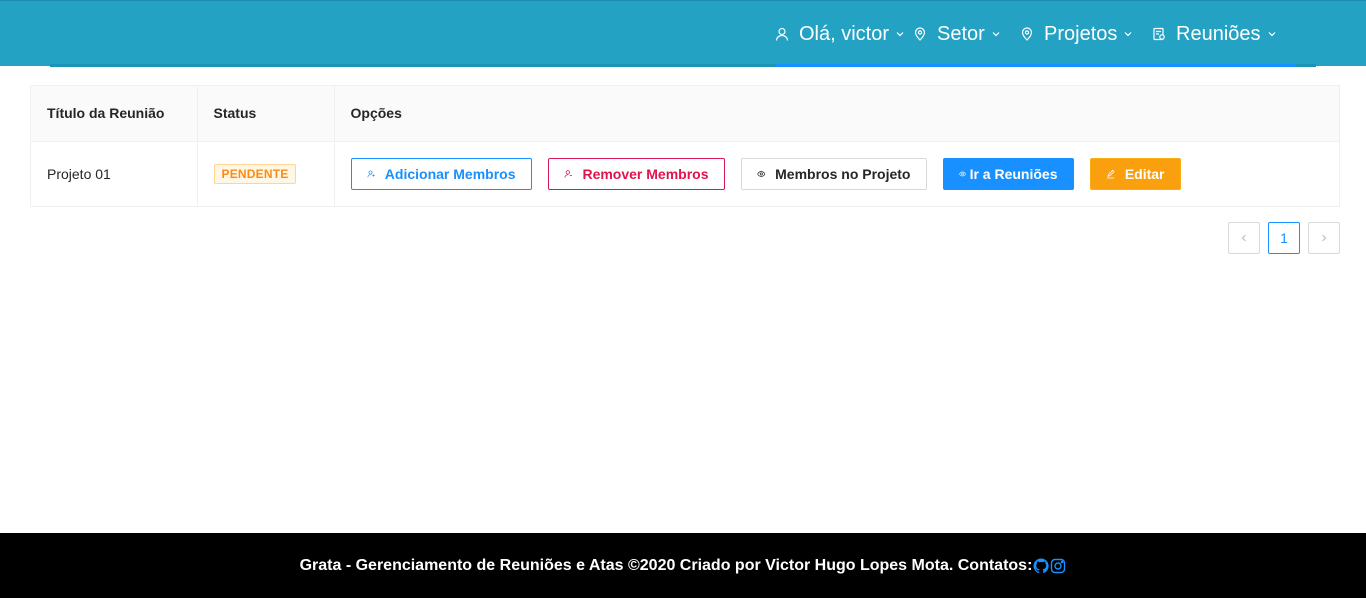 The height and width of the screenshot is (598, 1366). Describe the element at coordinates (683, 33) in the screenshot. I see `top-navbar: Olá, victor Setor Projetos Reuniões` at that location.